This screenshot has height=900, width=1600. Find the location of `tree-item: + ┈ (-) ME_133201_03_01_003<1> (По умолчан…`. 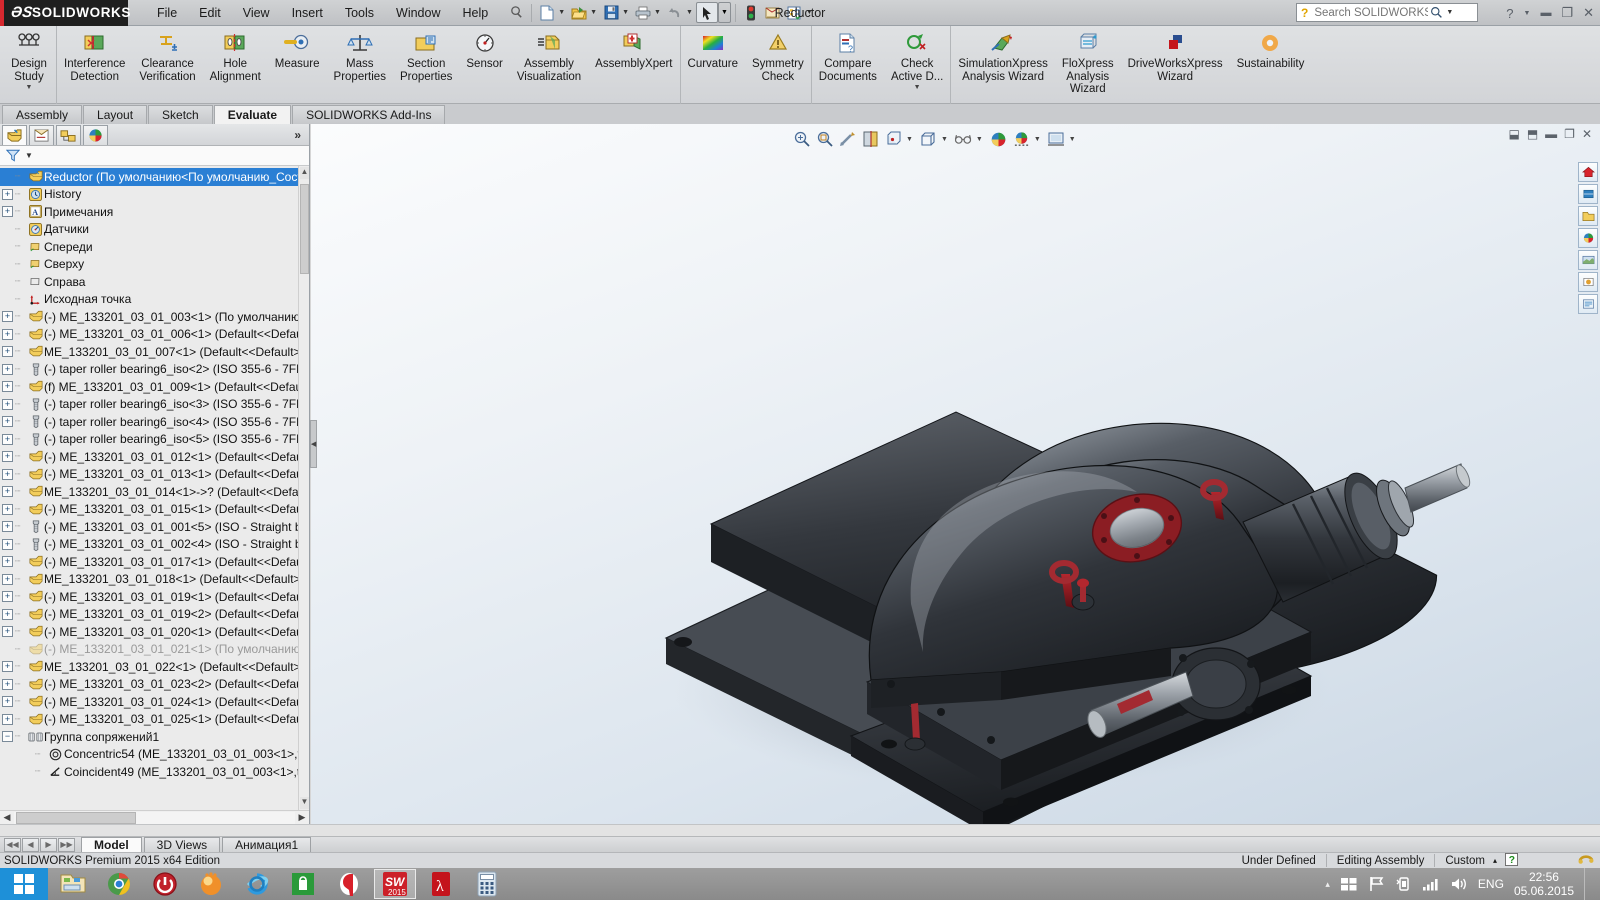

tree-item: + ┈ (-) ME_133201_03_01_003<1> (По умолчан… is located at coordinates (154, 317).